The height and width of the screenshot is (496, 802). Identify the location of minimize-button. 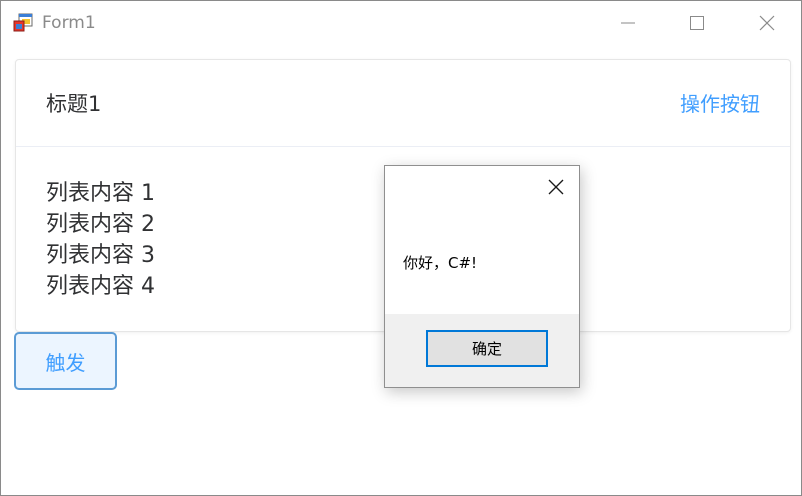
(628, 23).